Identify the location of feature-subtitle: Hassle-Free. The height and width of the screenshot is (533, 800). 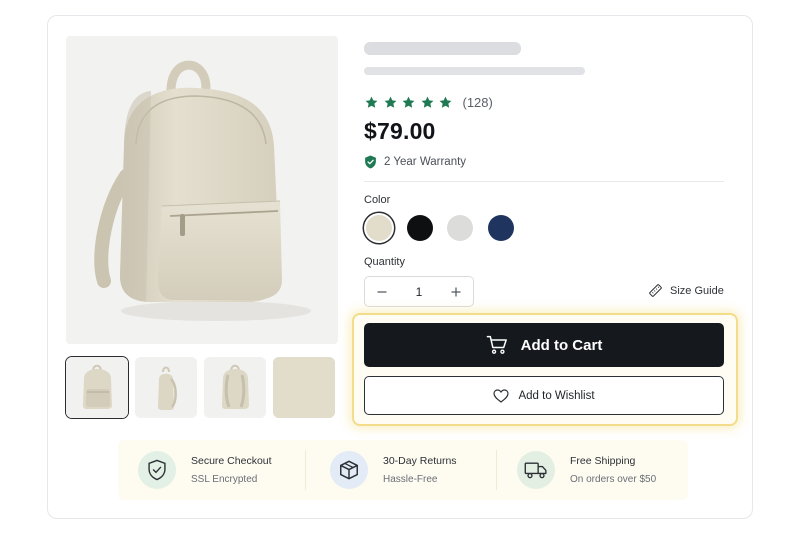
(410, 479).